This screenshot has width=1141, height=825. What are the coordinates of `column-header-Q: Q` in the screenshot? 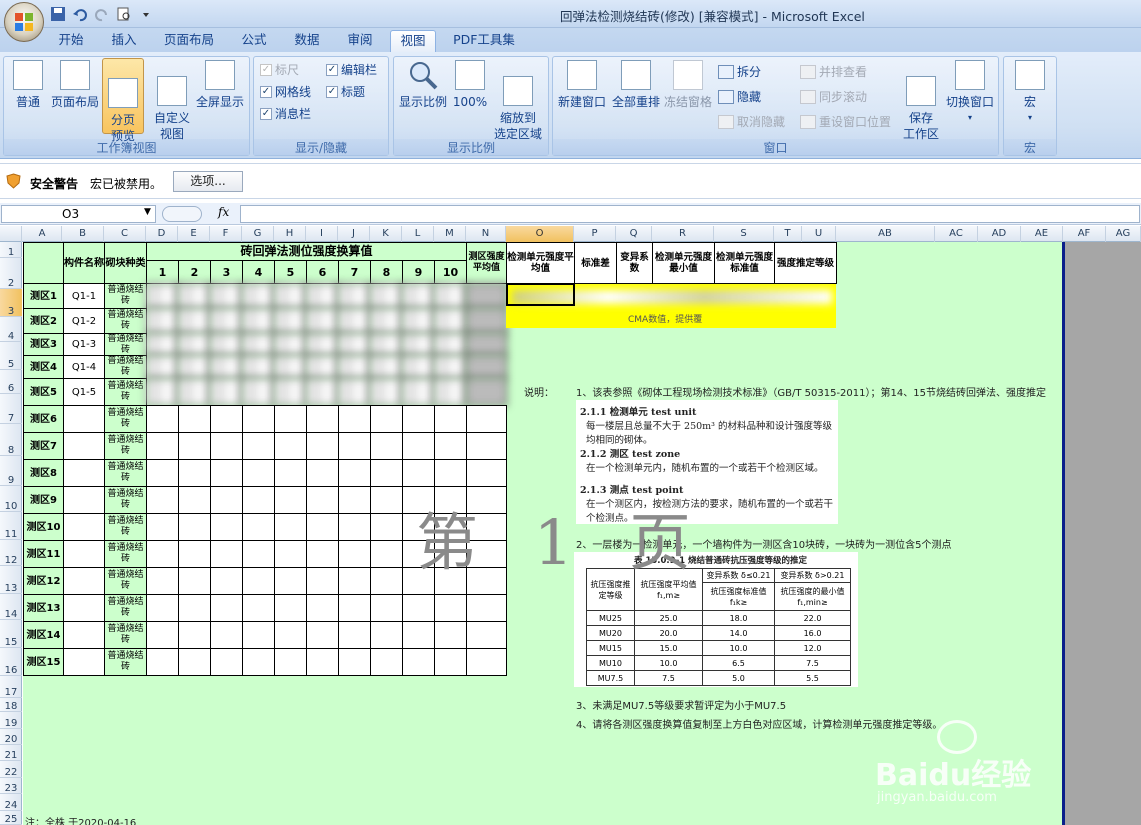 It's located at (634, 234).